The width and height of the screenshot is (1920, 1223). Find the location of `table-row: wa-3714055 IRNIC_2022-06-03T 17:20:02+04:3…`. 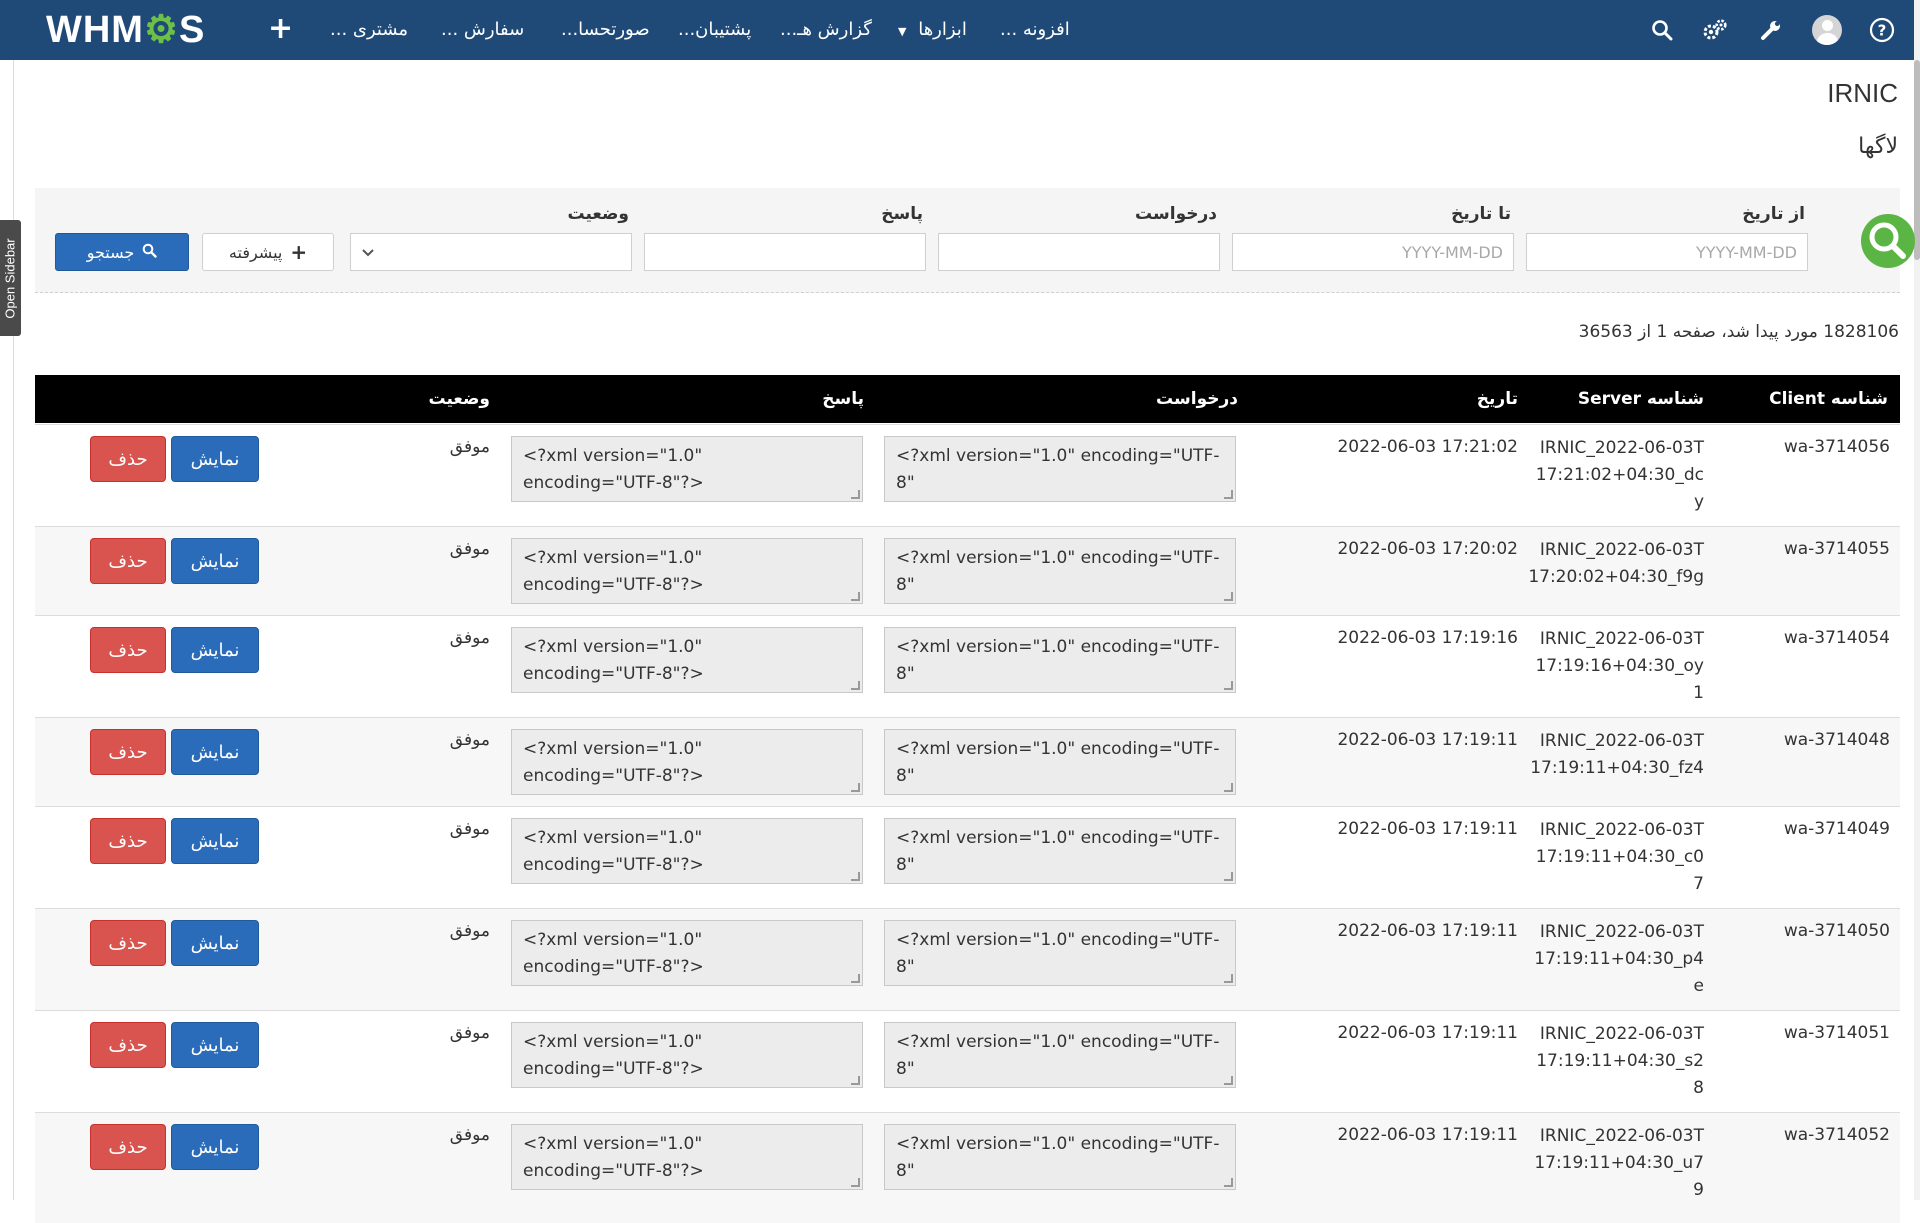

table-row: wa-3714055 IRNIC_2022-06-03T 17:20:02+04:3… is located at coordinates (967, 571).